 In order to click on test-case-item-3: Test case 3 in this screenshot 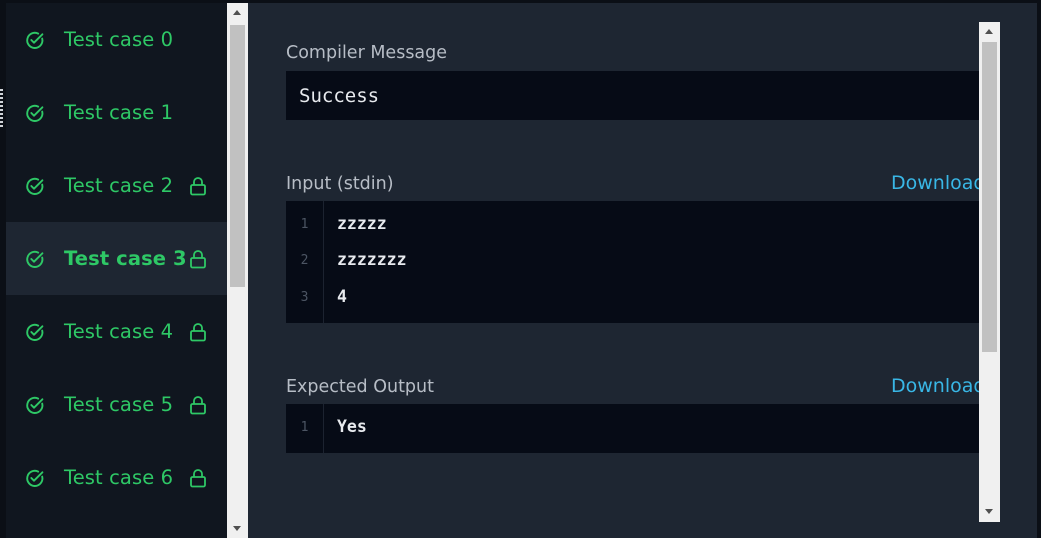, I will do `click(116, 258)`.